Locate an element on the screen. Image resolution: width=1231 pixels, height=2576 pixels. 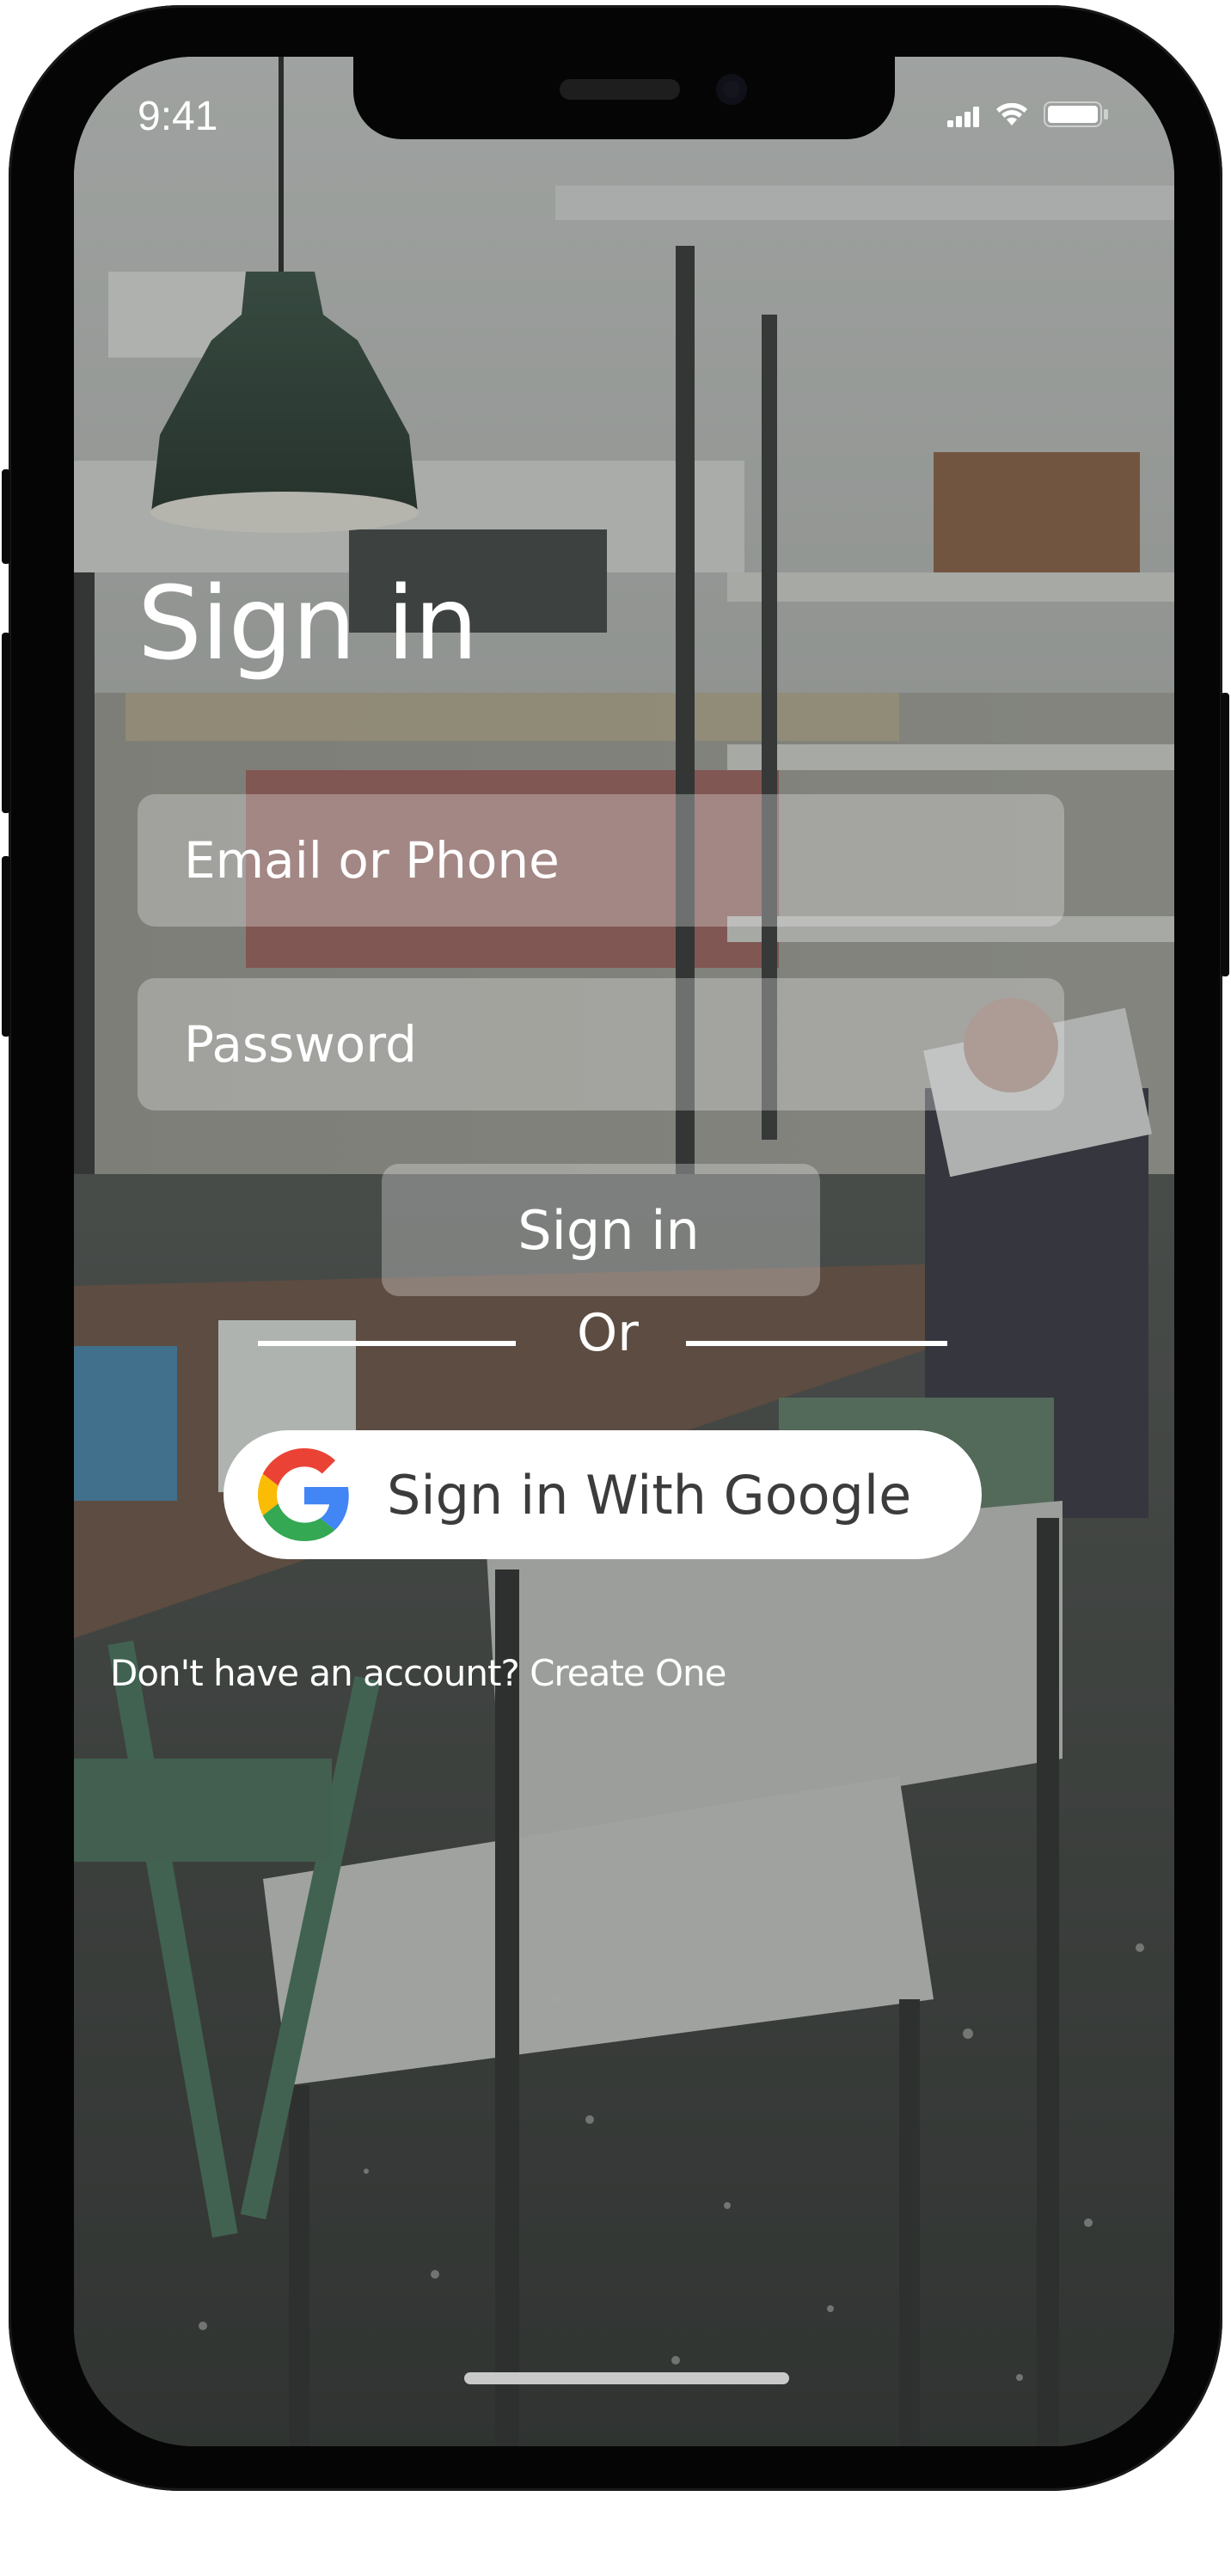
create-account-link: Don't have an account? Create One is located at coordinates (419, 1673).